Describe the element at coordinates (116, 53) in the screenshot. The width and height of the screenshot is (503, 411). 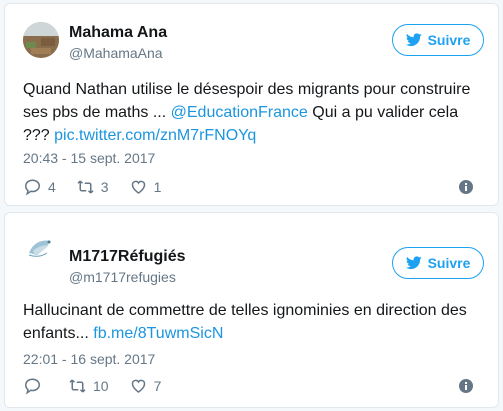
I see `author-handle: @MahamaAna` at that location.